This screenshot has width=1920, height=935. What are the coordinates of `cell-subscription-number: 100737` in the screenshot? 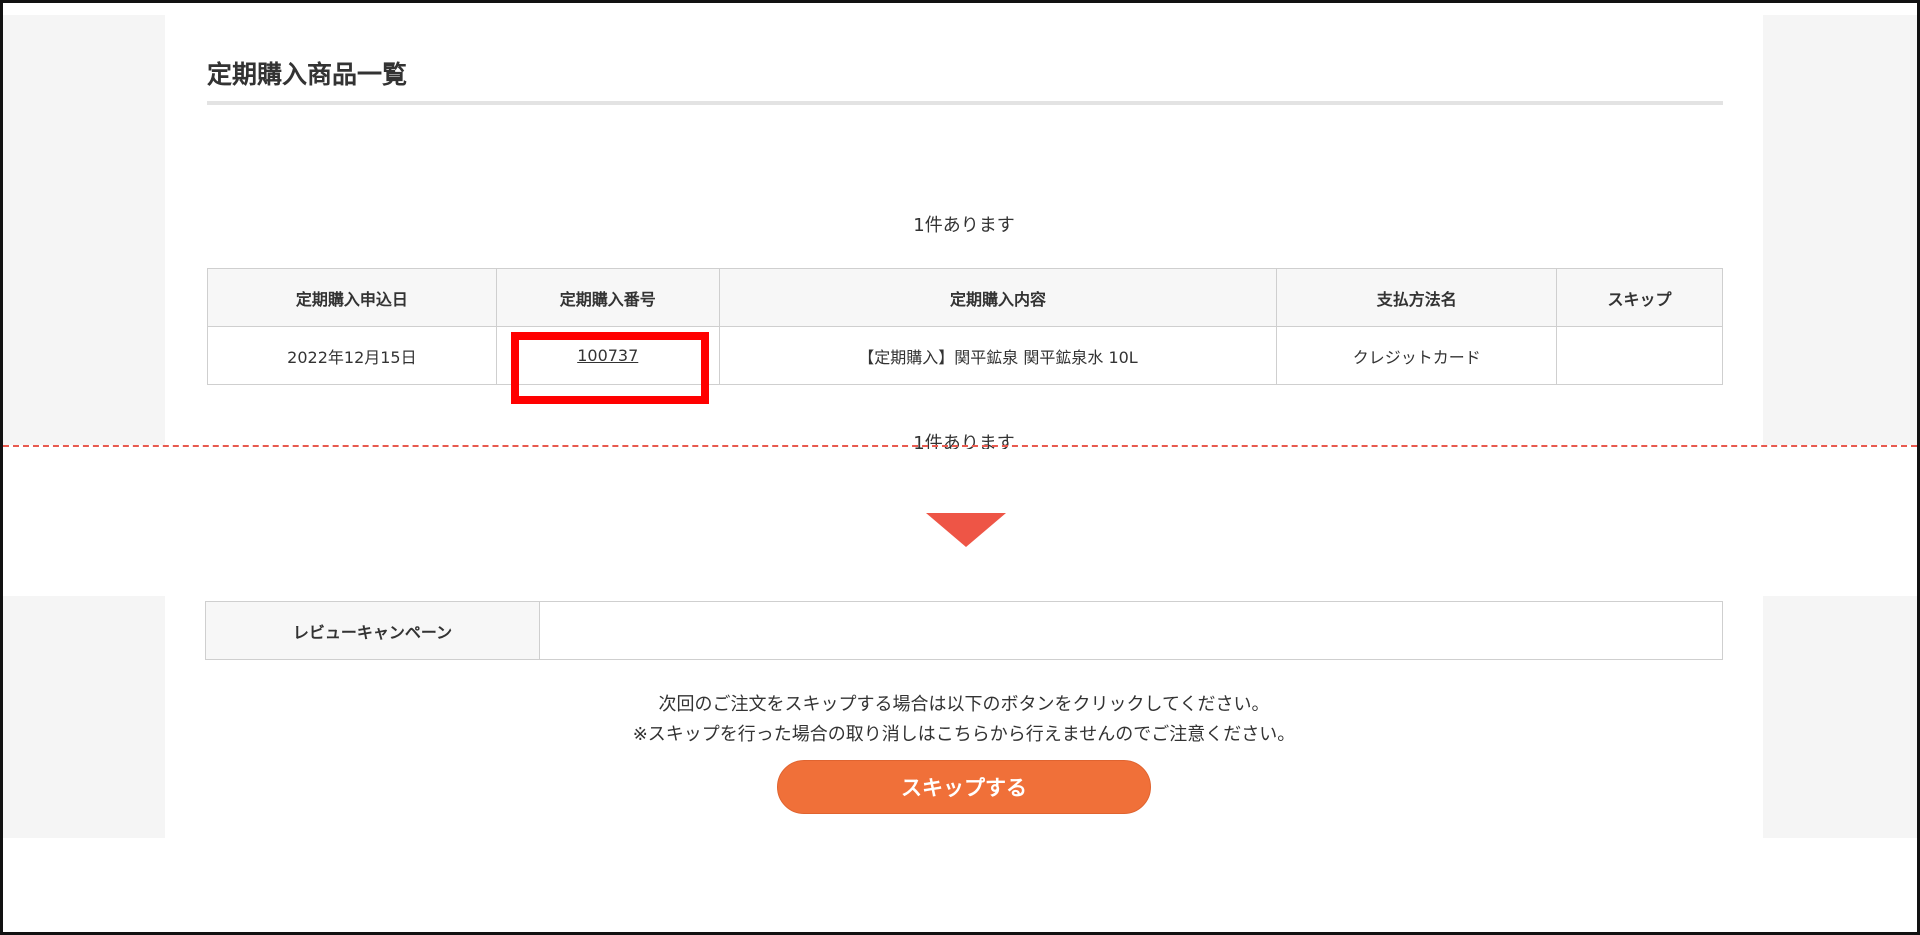 It's located at (607, 355).